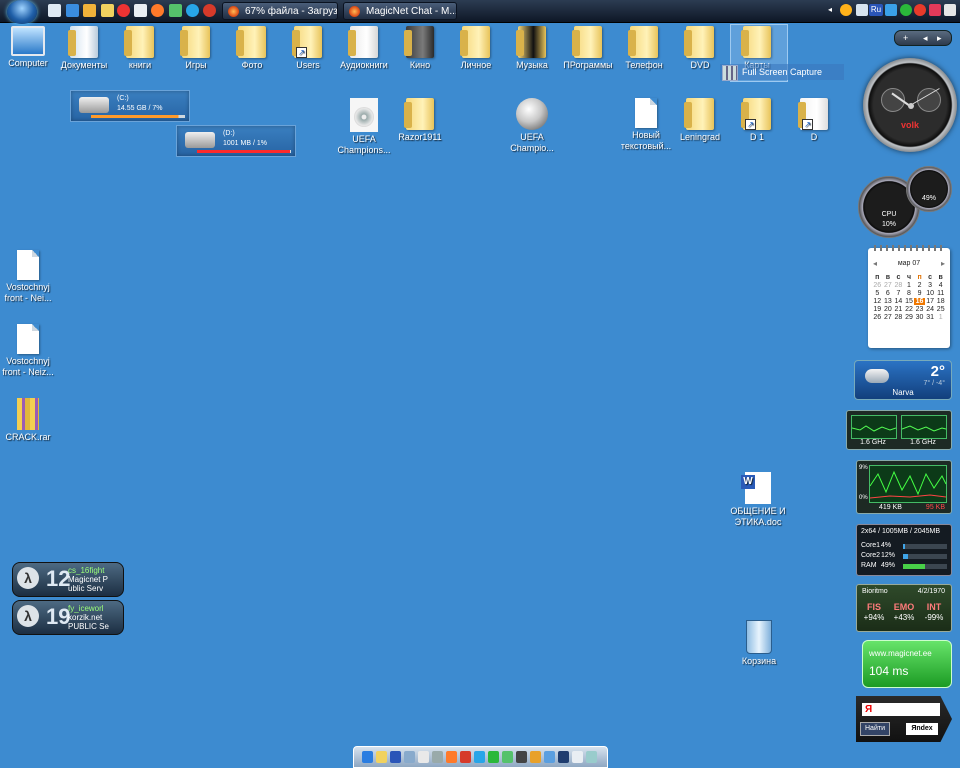 This screenshot has width=960, height=768. I want to click on winamp-icon, so click(535, 757).